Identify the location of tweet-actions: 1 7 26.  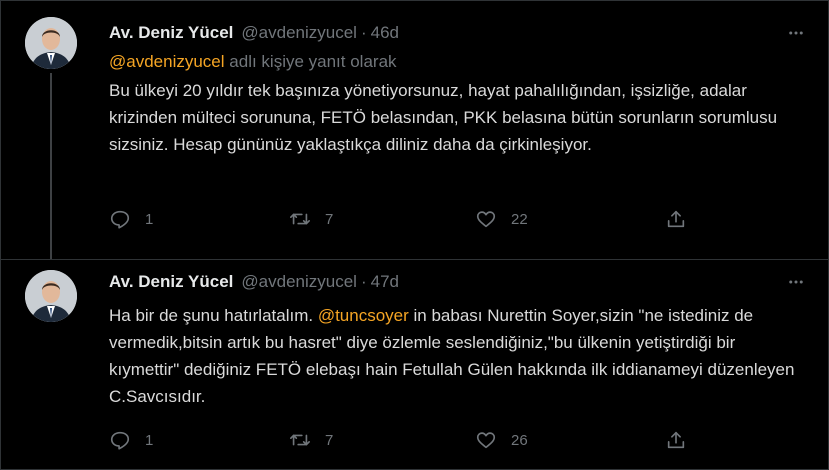
(409, 440).